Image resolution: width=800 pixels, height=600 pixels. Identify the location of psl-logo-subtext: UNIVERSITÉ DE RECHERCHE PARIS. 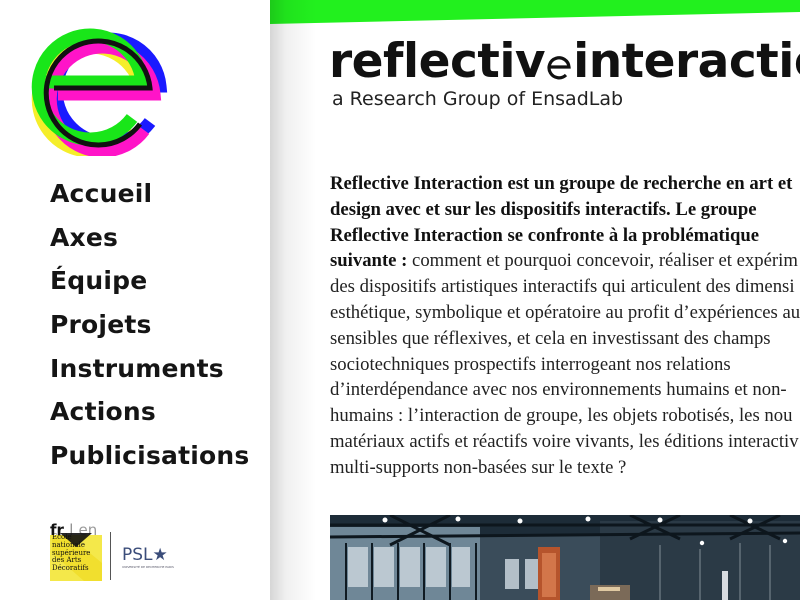
(148, 567).